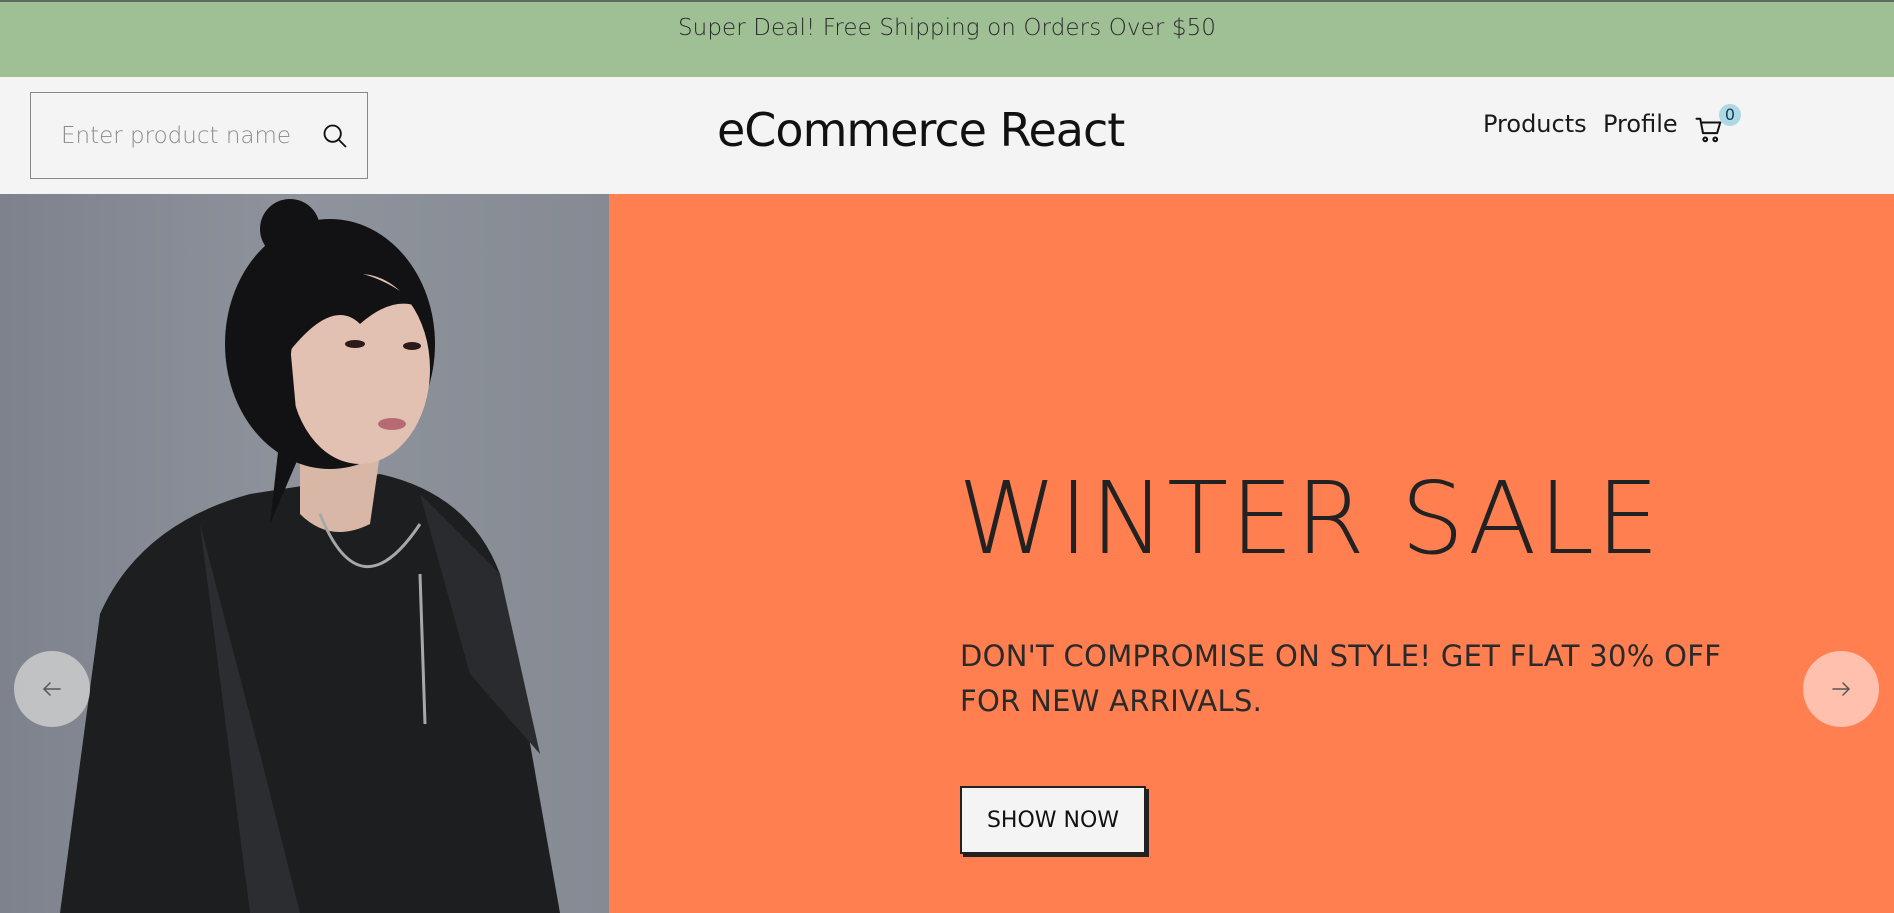 The height and width of the screenshot is (913, 1894). I want to click on nav-profile-link: Profile, so click(1640, 124).